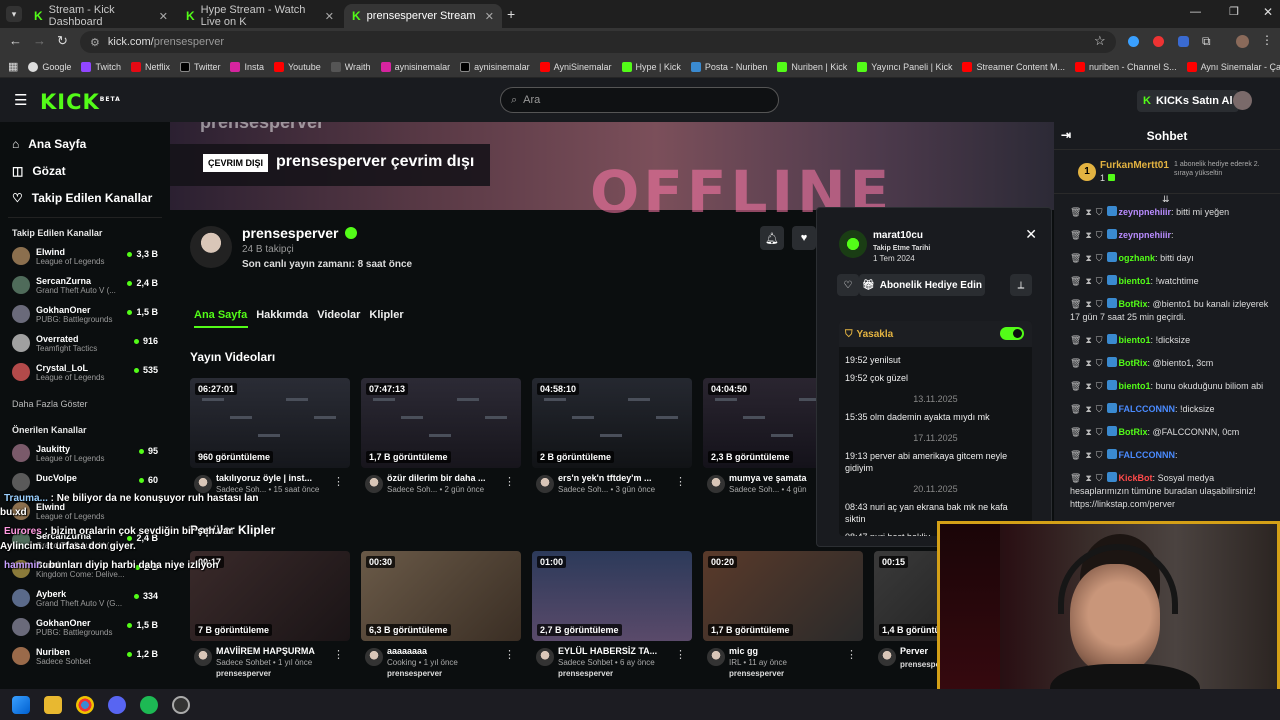  What do you see at coordinates (441, 423) in the screenshot?
I see `video-thumbnail: 07:47:13 1,7 B görüntüleme` at bounding box center [441, 423].